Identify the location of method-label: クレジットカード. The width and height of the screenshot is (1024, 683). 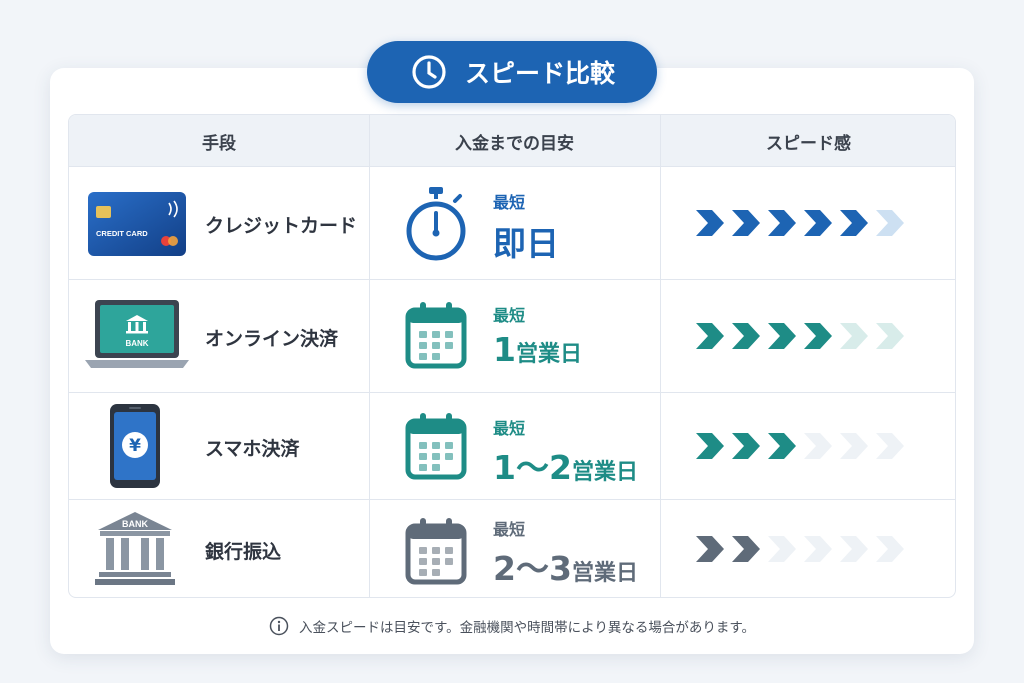
(281, 226).